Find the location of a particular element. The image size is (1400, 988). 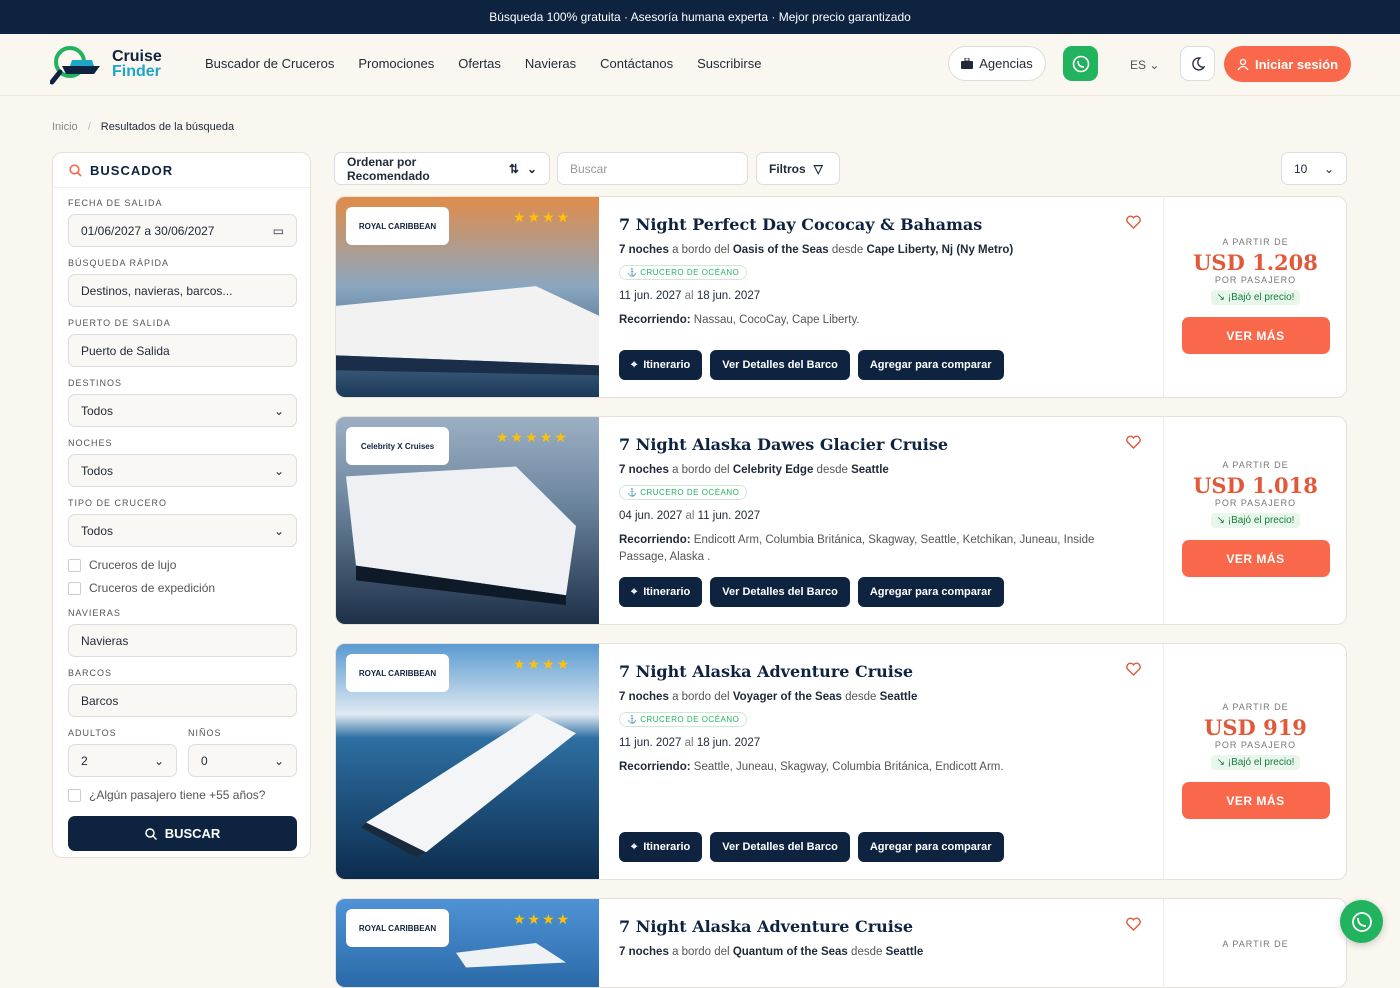

calendar-icon: ▭ is located at coordinates (278, 230).